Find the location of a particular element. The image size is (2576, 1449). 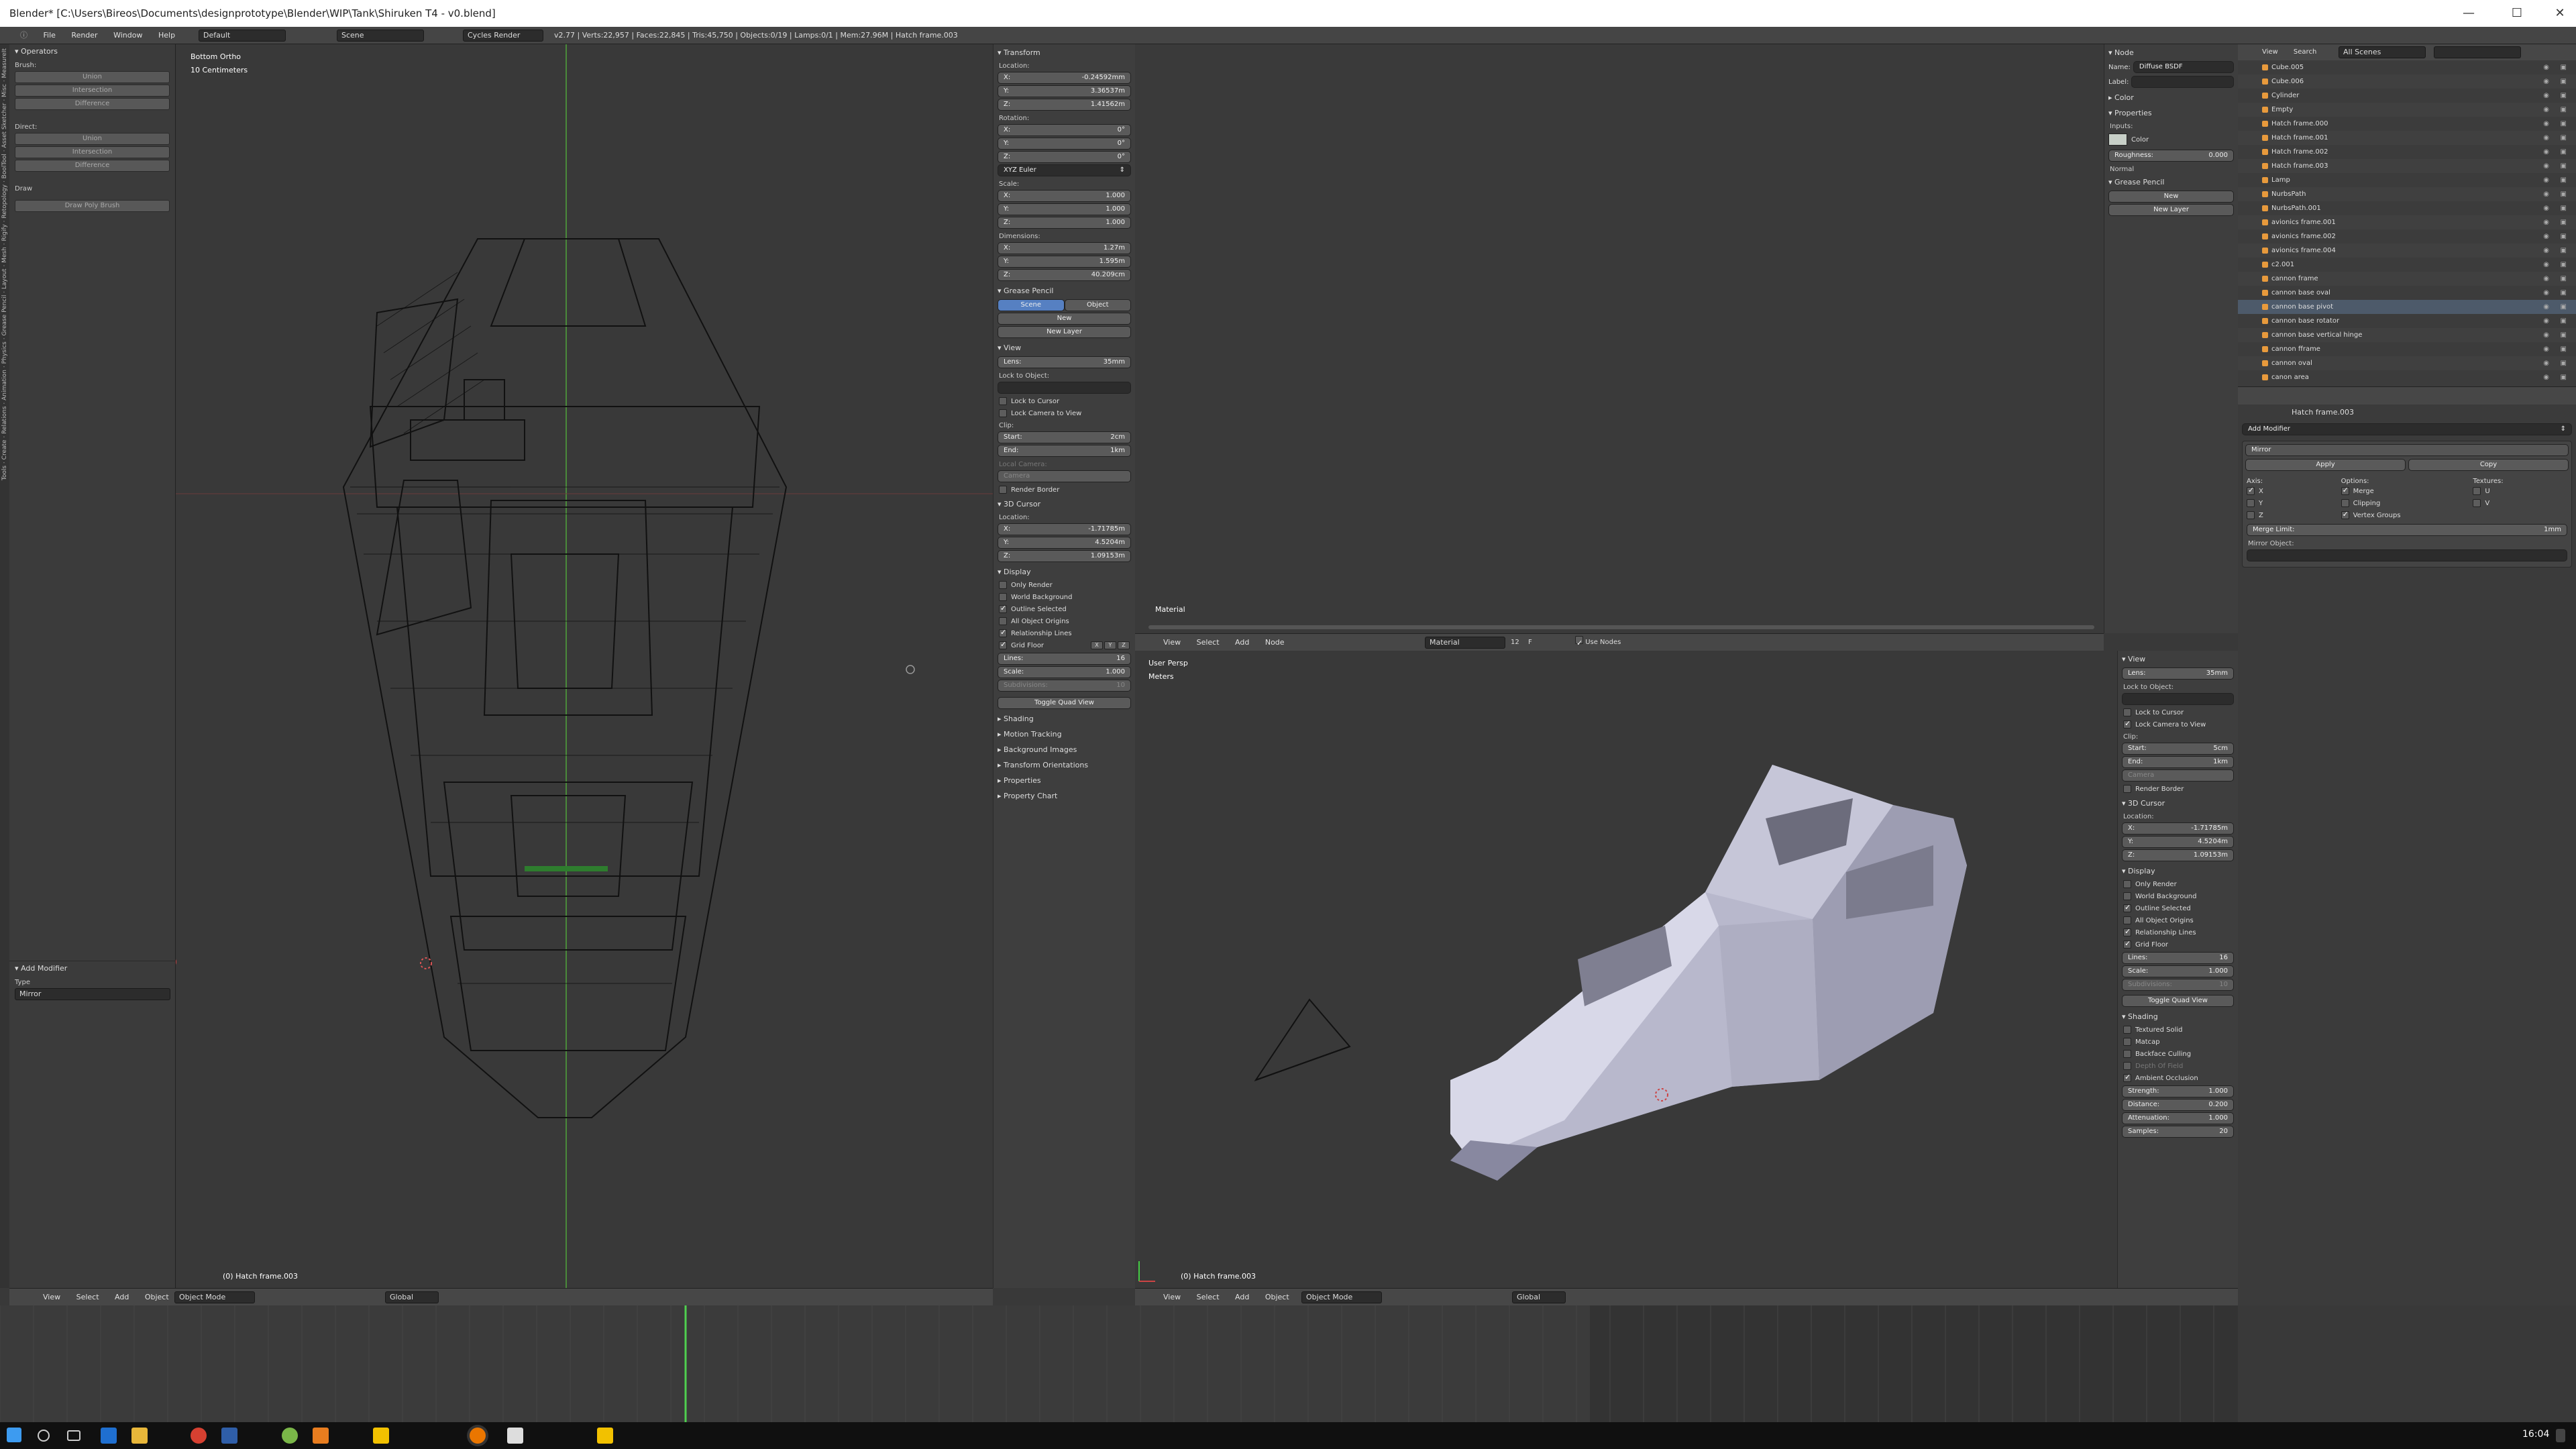

outliner-item: cannon frame ◉ ▣ is located at coordinates (2407, 279).